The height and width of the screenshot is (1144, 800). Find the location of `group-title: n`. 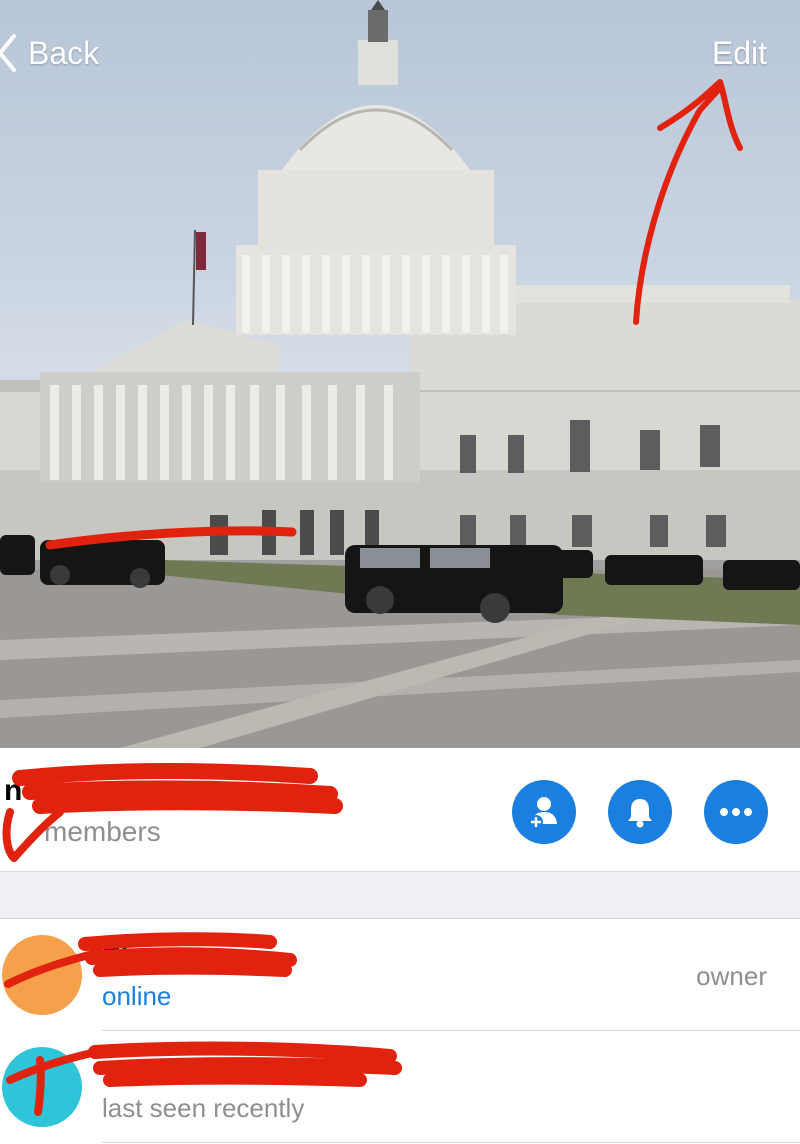

group-title: n is located at coordinates (13, 790).